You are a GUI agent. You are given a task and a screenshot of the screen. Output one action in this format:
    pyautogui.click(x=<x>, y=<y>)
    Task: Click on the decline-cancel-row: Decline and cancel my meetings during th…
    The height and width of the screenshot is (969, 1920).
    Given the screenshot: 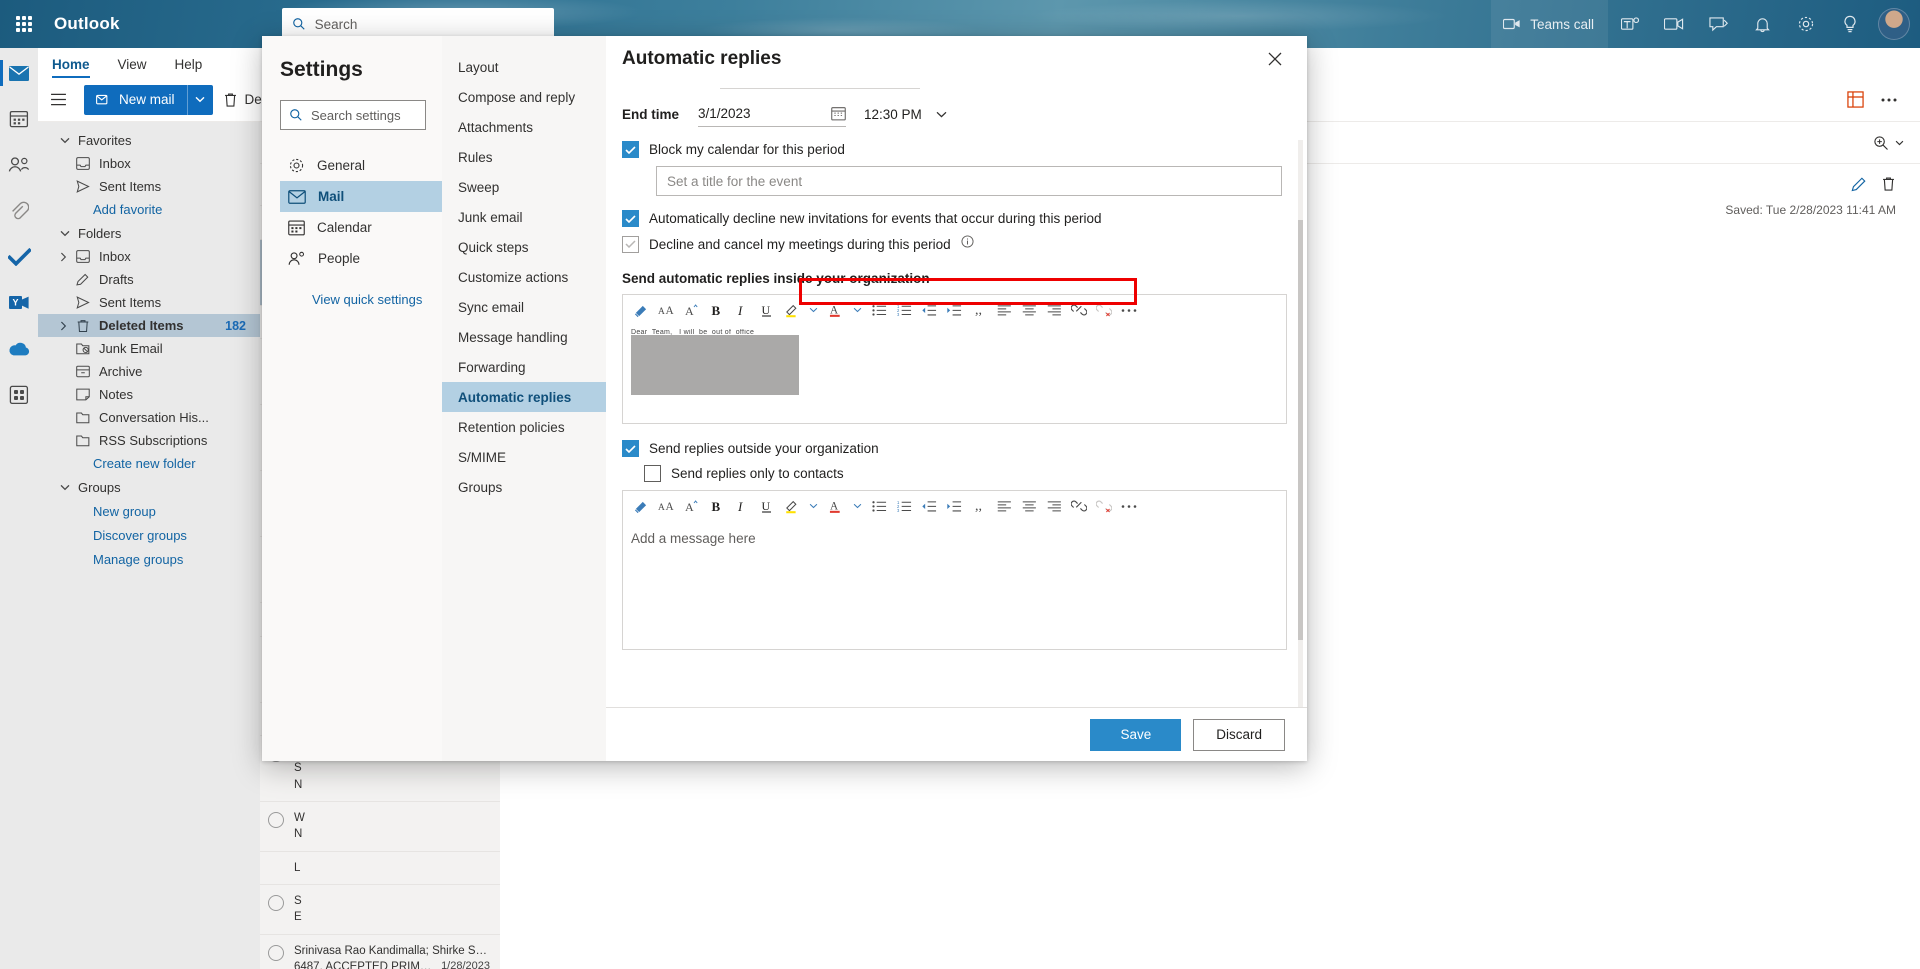 What is the action you would take?
    pyautogui.click(x=954, y=244)
    